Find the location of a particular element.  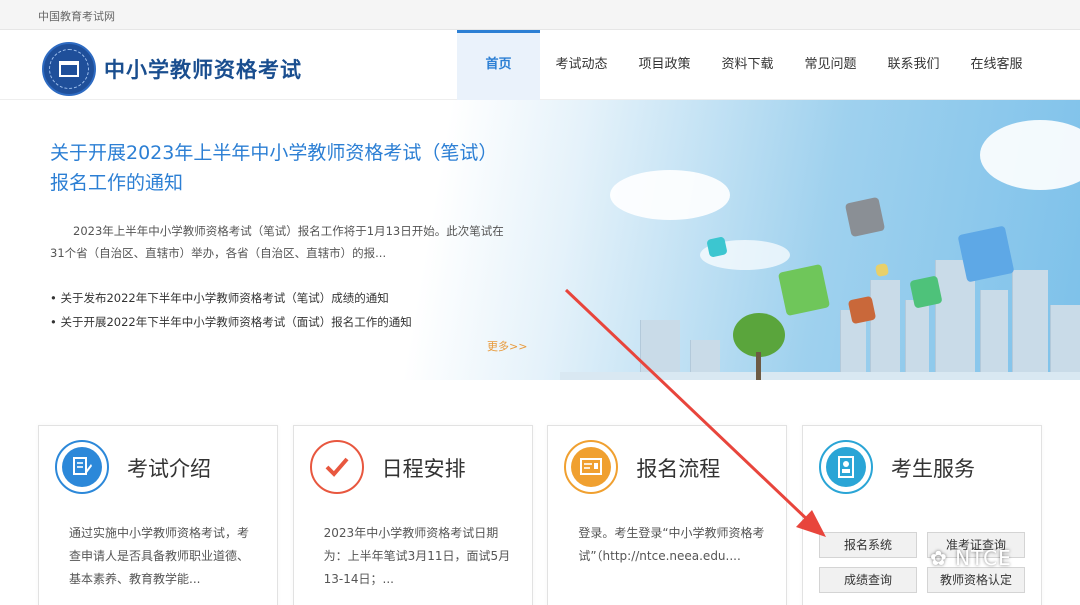

ntce-watermark: ✿ NTCE is located at coordinates (971, 558).